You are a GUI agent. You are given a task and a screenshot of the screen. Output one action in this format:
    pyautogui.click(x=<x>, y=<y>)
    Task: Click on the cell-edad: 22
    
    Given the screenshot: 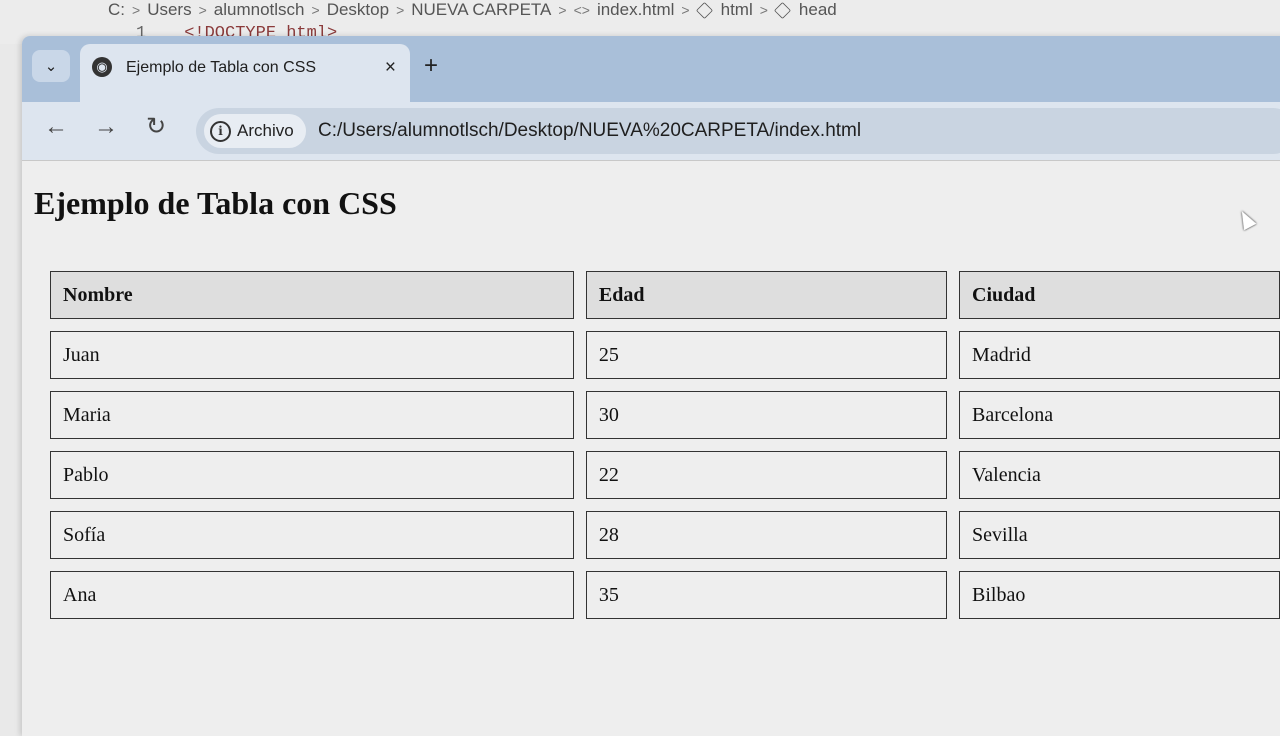 What is the action you would take?
    pyautogui.click(x=766, y=475)
    